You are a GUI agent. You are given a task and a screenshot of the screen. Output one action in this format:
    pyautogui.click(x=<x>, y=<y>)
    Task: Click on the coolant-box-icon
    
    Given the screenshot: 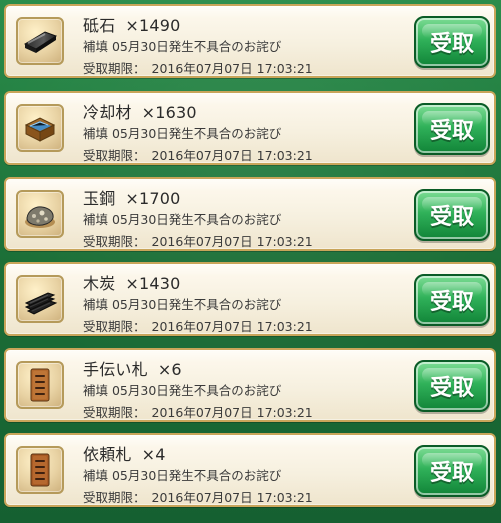 What is the action you would take?
    pyautogui.click(x=40, y=129)
    